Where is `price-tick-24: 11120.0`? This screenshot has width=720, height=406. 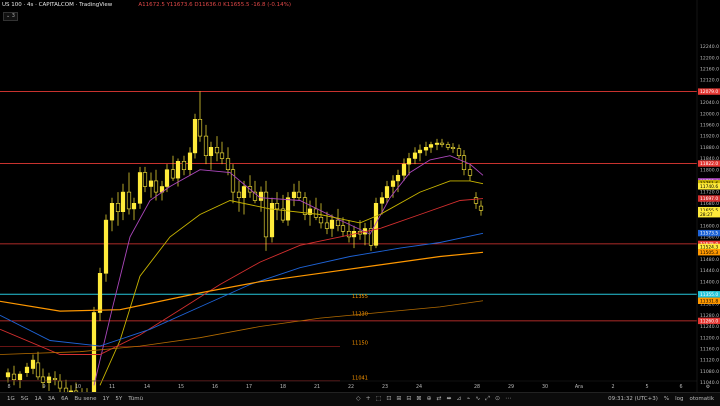
price-tick-24: 11120.0 is located at coordinates (709, 361).